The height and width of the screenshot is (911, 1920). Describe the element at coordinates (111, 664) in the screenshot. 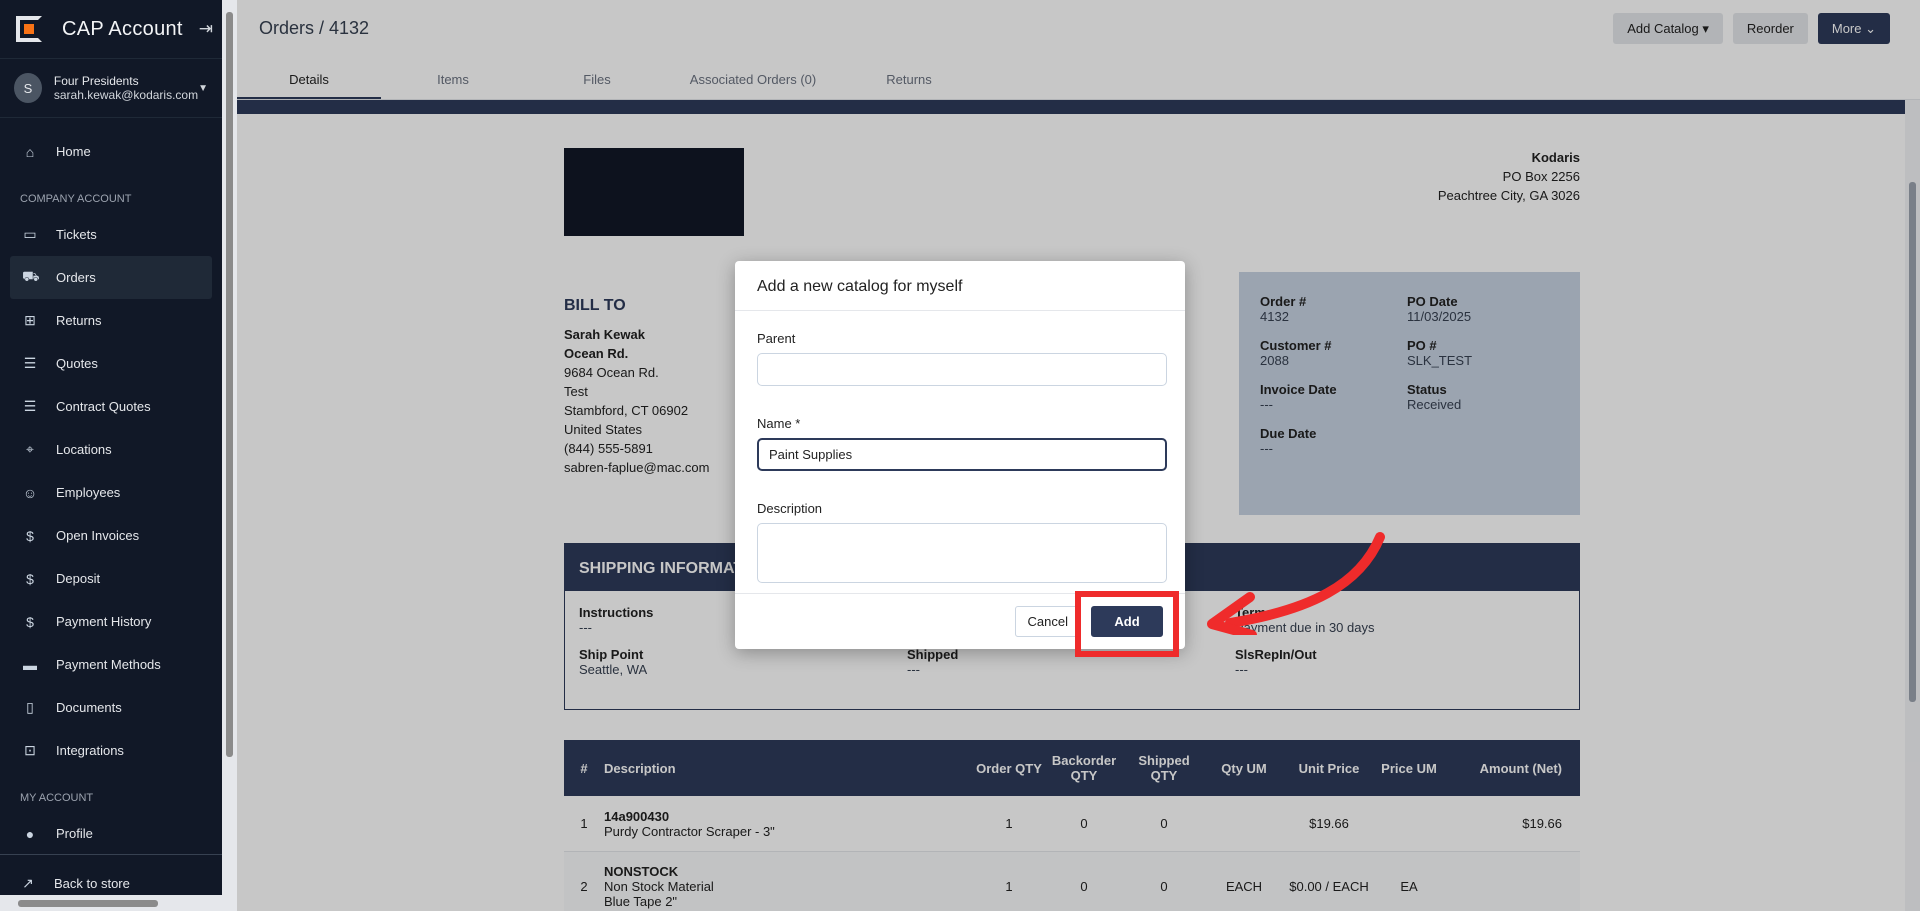

I see `sidebar-item-payment-methods: ▬ Payment Methods` at that location.